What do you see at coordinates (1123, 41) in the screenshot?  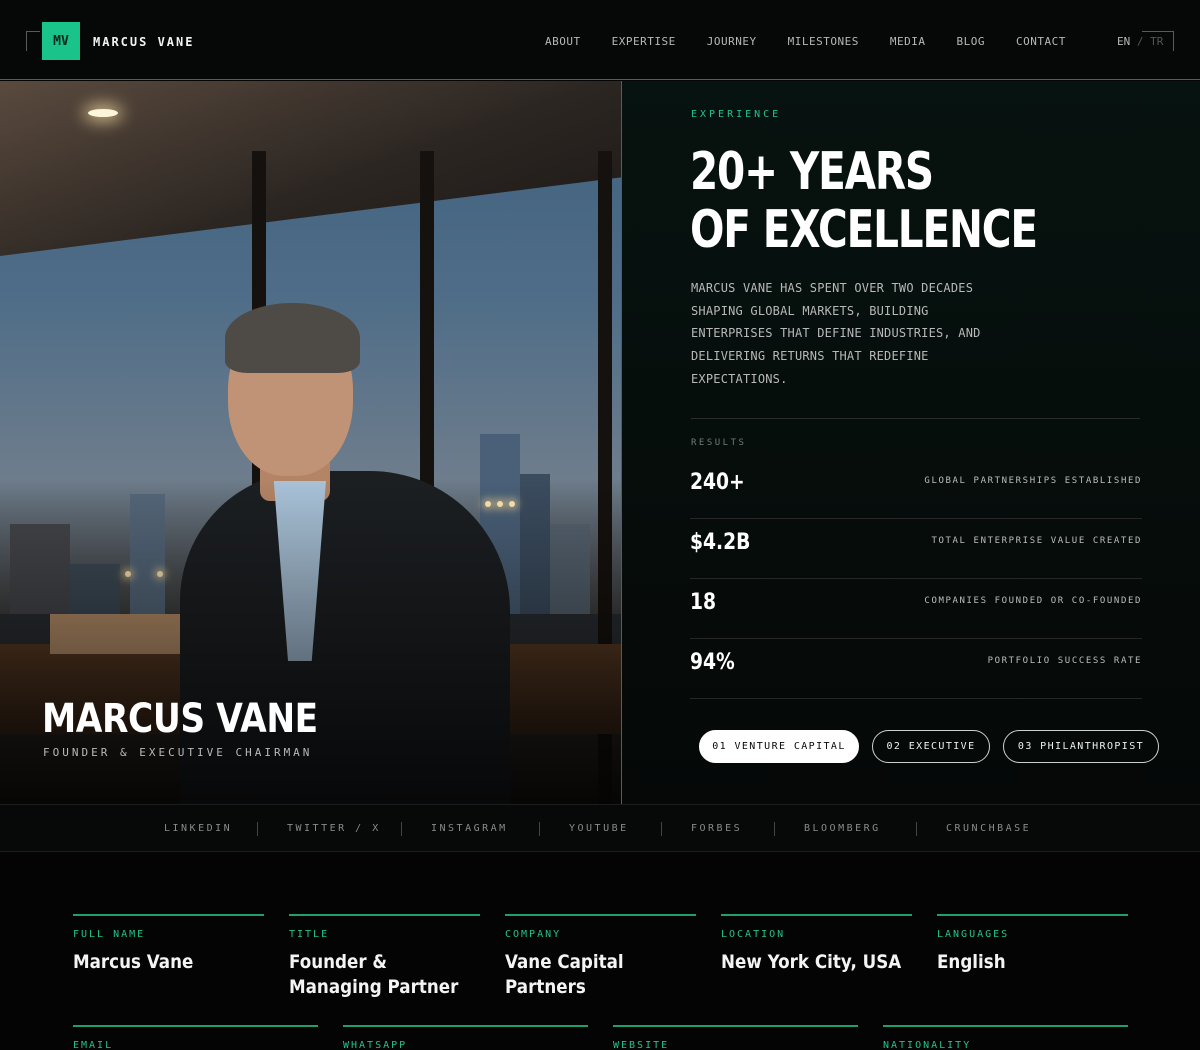 I see `lang-en: EN` at bounding box center [1123, 41].